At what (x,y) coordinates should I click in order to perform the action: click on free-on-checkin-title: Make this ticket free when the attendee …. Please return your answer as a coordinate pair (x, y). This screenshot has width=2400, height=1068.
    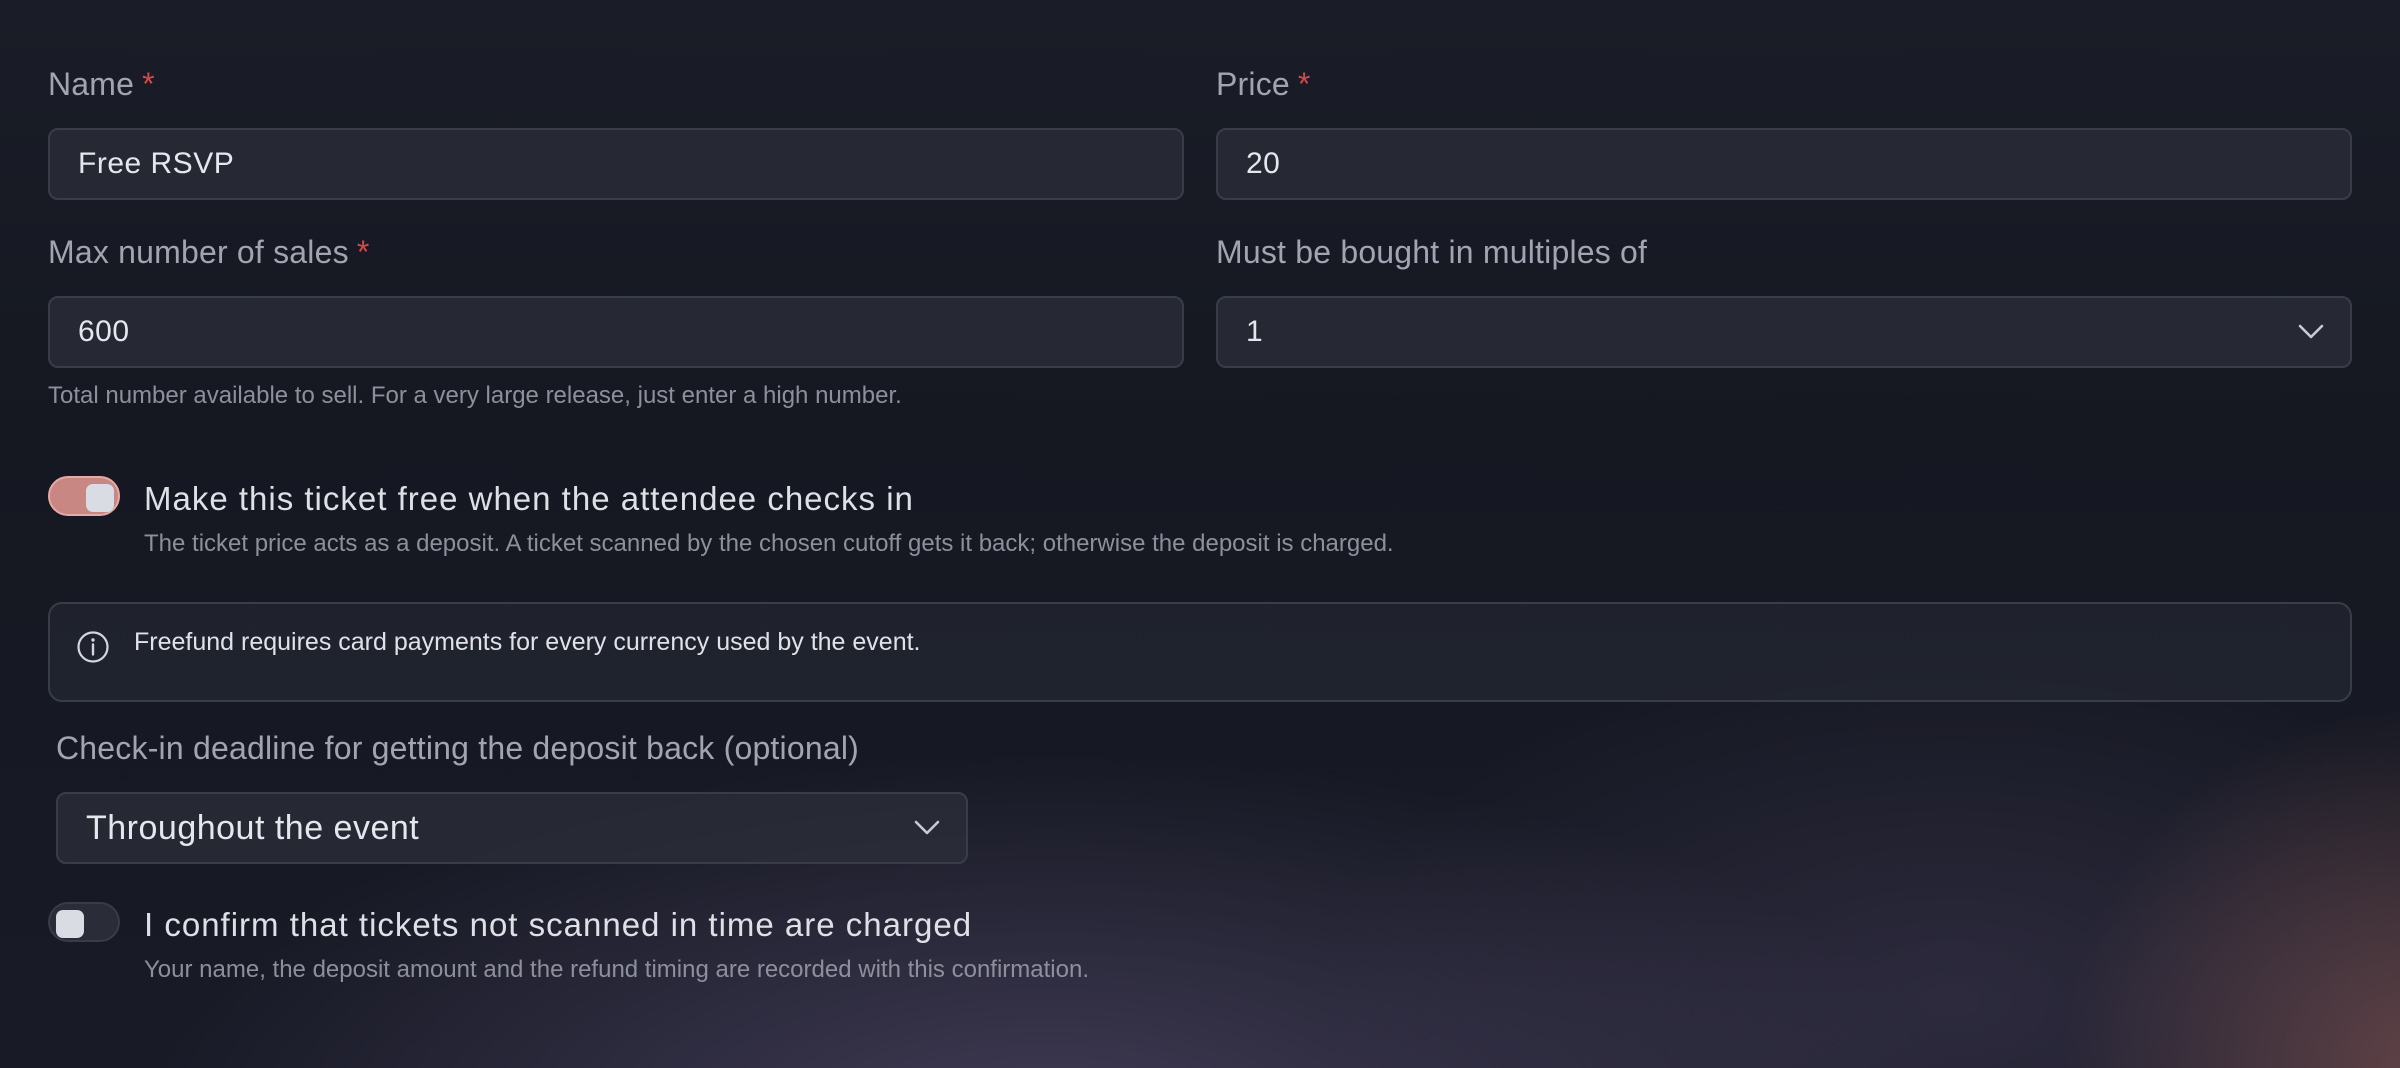
    Looking at the image, I should click on (529, 498).